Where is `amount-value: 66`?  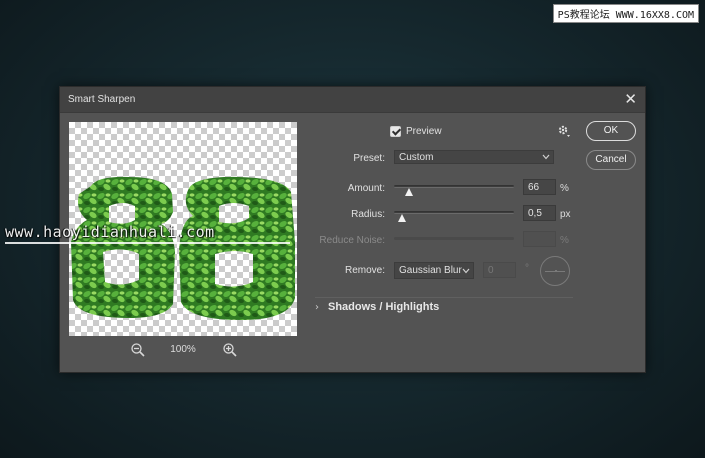 amount-value: 66 is located at coordinates (534, 187).